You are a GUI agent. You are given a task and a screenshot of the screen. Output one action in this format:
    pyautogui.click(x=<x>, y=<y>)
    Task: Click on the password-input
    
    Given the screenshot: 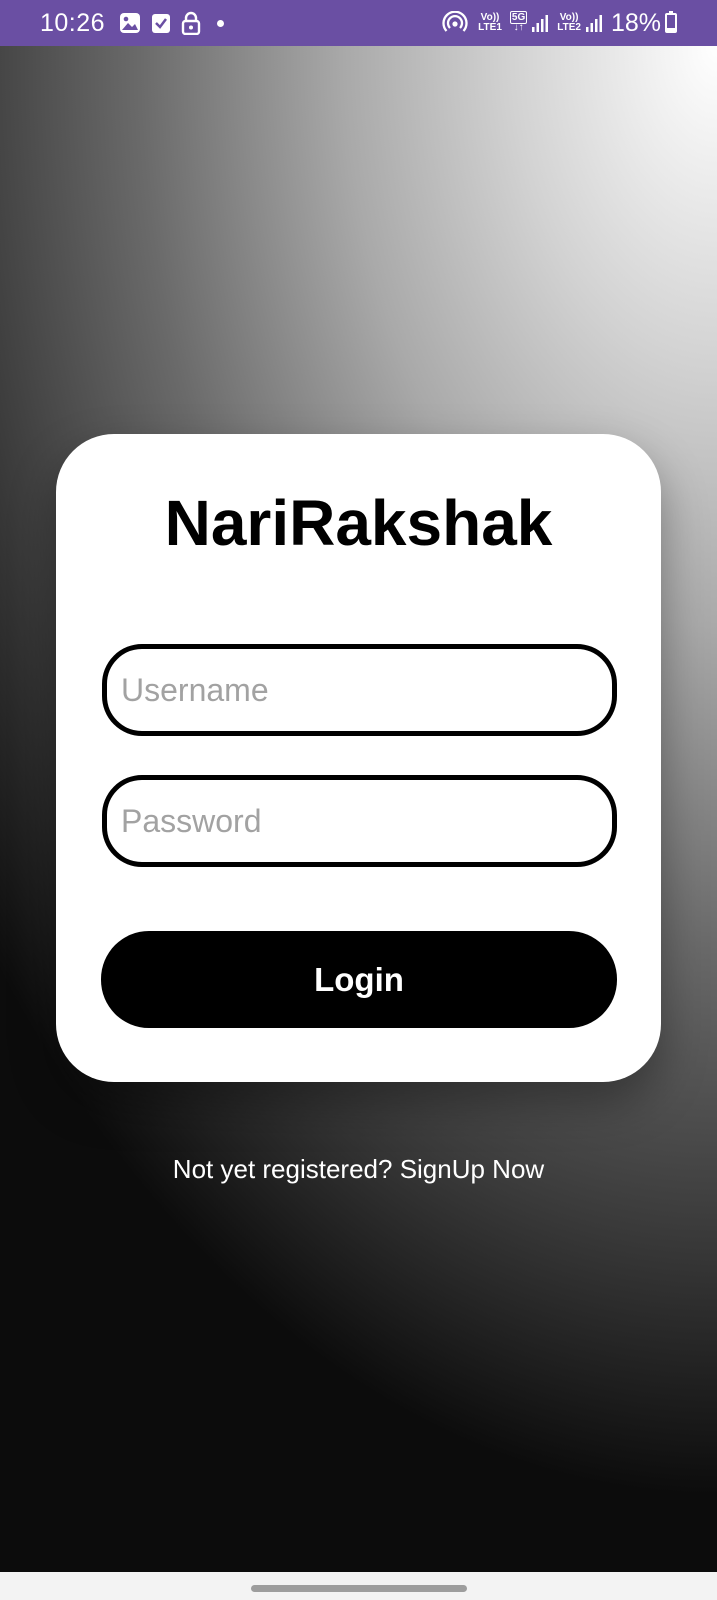 What is the action you would take?
    pyautogui.click(x=359, y=821)
    